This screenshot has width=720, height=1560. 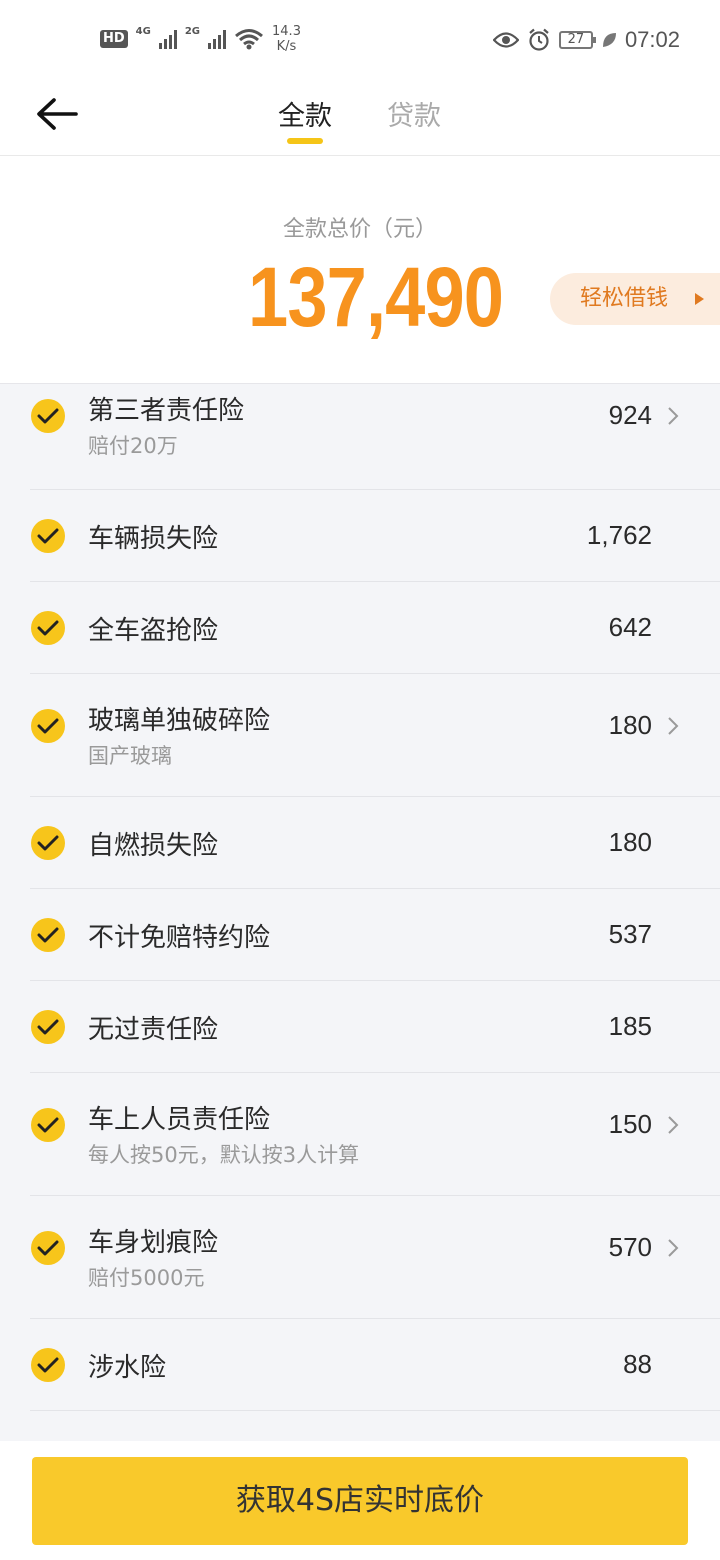 What do you see at coordinates (630, 627) in the screenshot?
I see `insurance-price: 642` at bounding box center [630, 627].